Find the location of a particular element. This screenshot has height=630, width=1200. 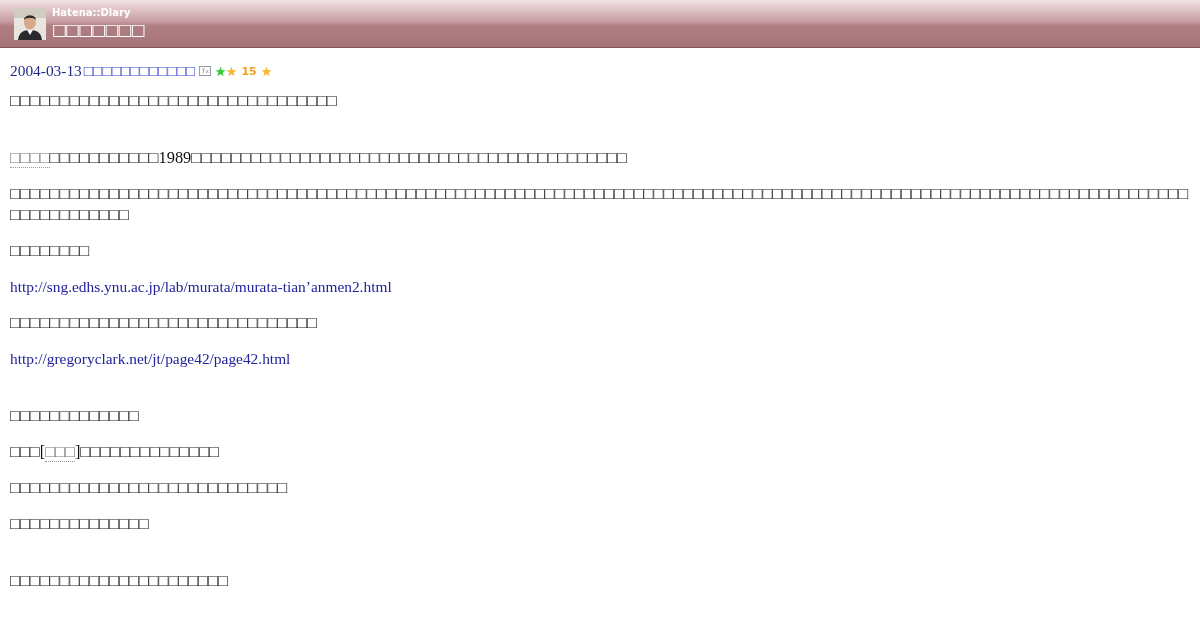

diary-title: □□□□□□□ is located at coordinates (98, 30).